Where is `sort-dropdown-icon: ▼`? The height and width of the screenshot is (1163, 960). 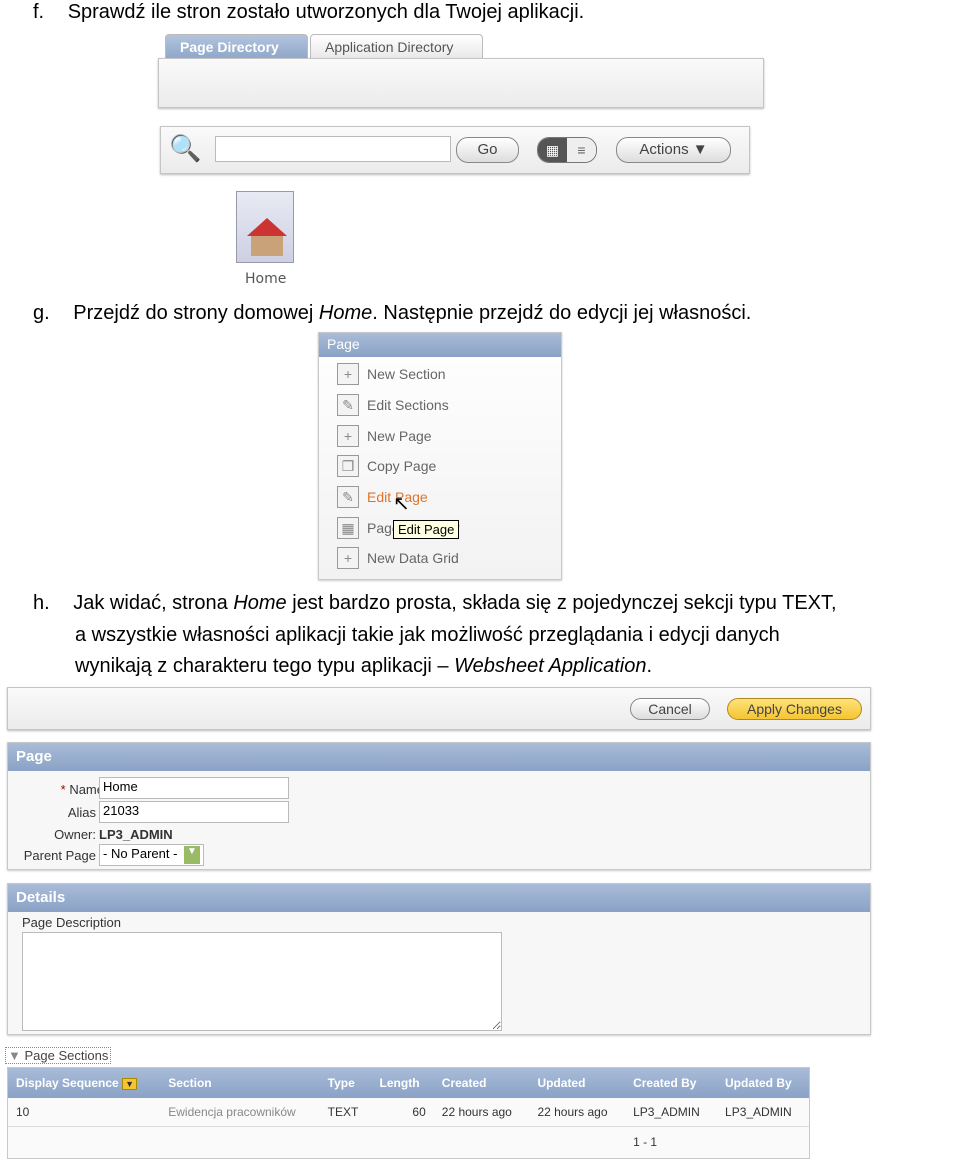
sort-dropdown-icon: ▼ is located at coordinates (129, 1084).